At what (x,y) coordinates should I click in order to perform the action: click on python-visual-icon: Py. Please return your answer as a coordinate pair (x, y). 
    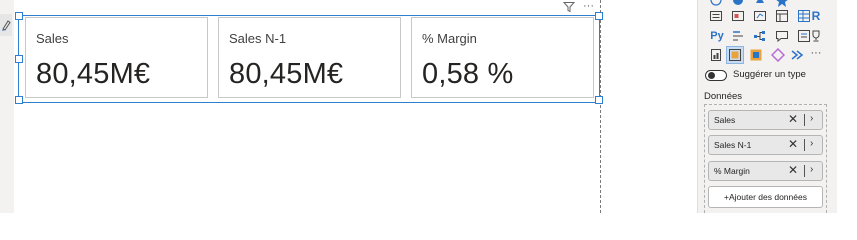
    Looking at the image, I should click on (717, 36).